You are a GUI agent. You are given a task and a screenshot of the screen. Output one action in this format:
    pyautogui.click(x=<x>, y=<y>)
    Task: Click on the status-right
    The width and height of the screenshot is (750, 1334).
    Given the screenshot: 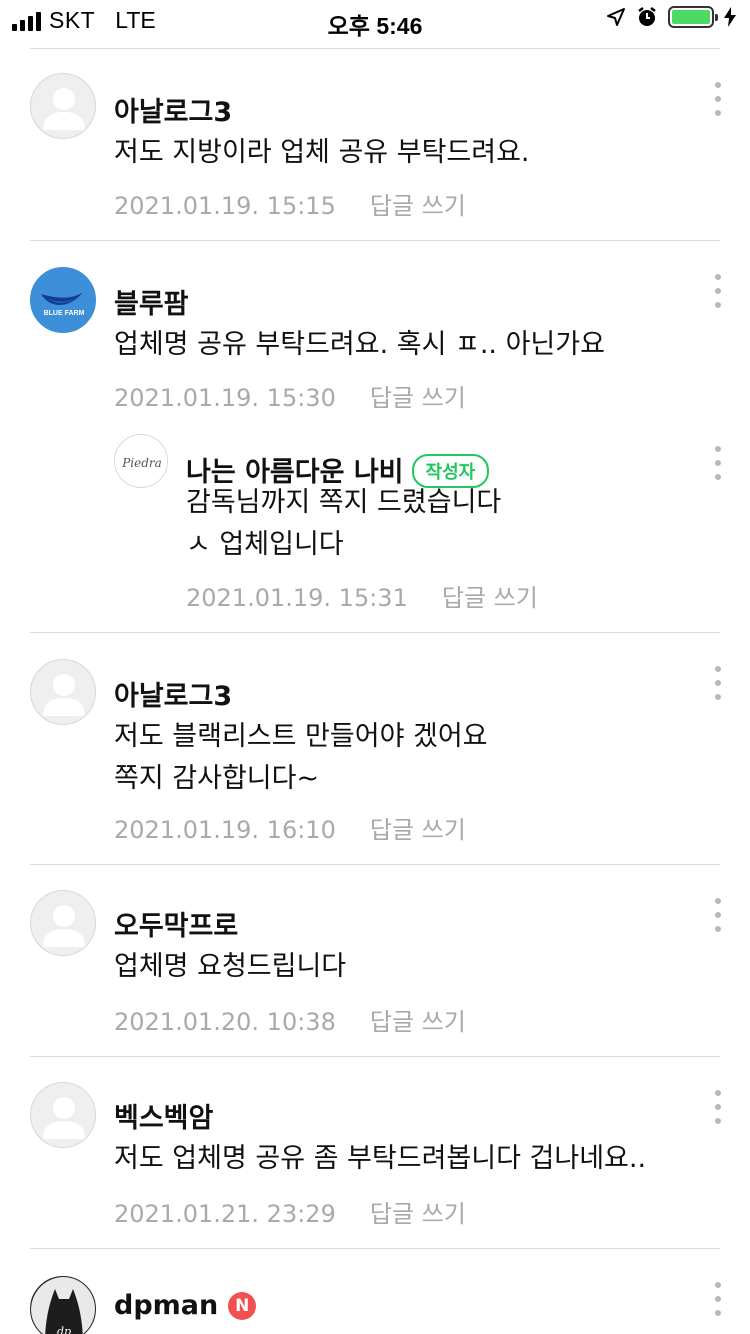 What is the action you would take?
    pyautogui.click(x=671, y=17)
    